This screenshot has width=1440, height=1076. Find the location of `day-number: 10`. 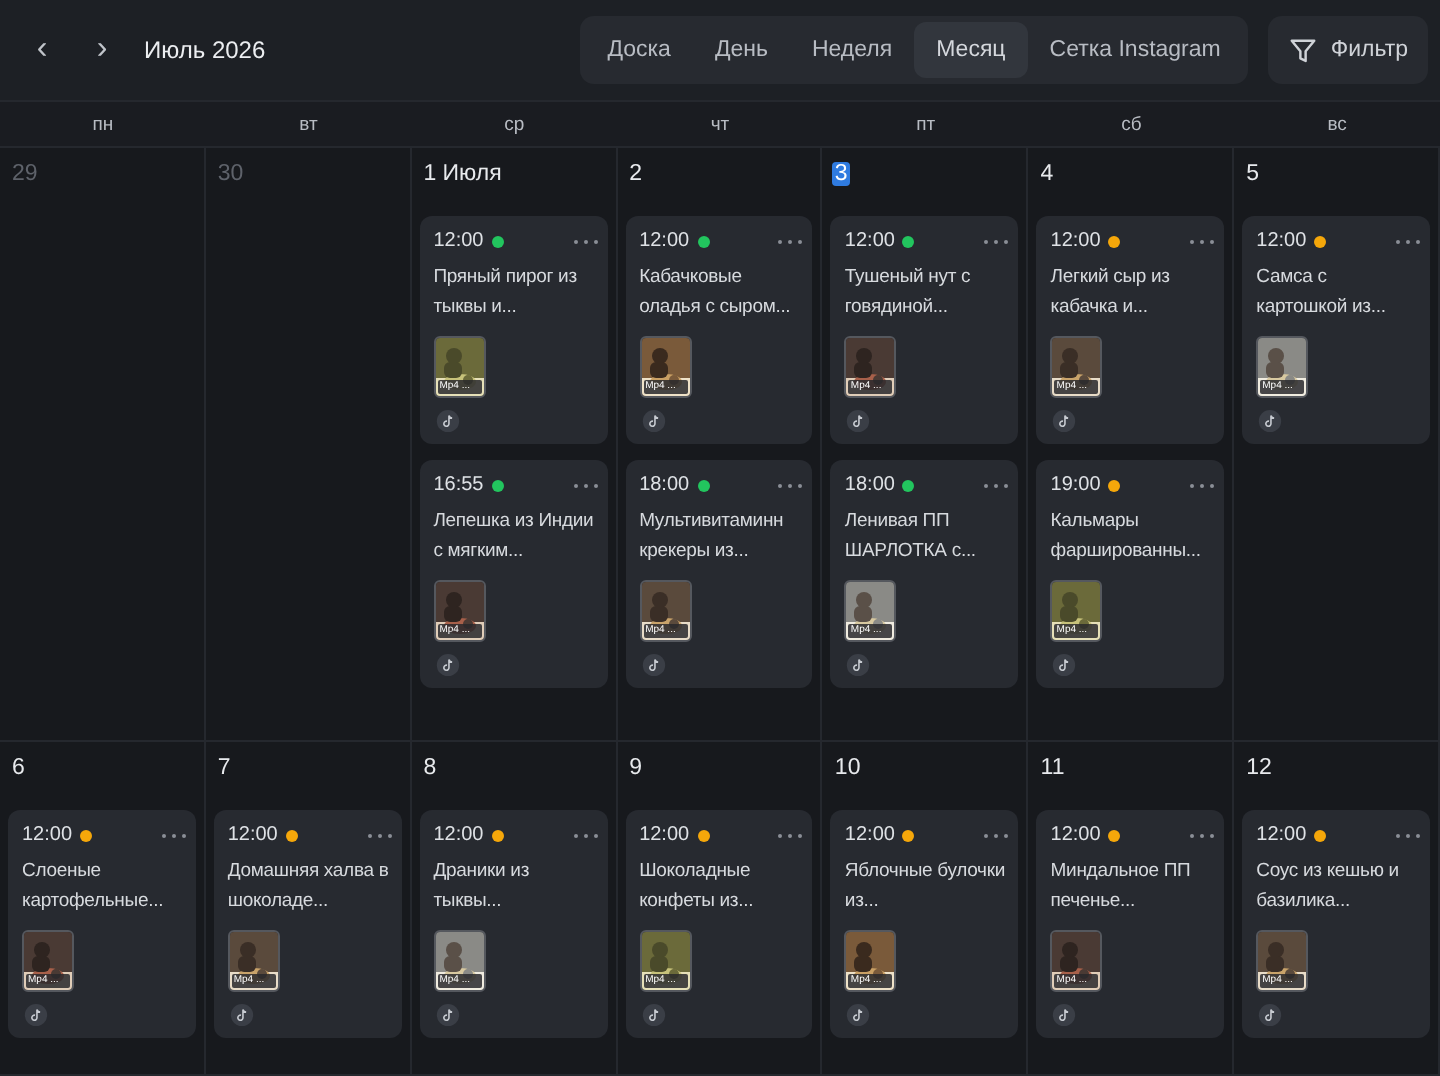

day-number: 10 is located at coordinates (847, 768).